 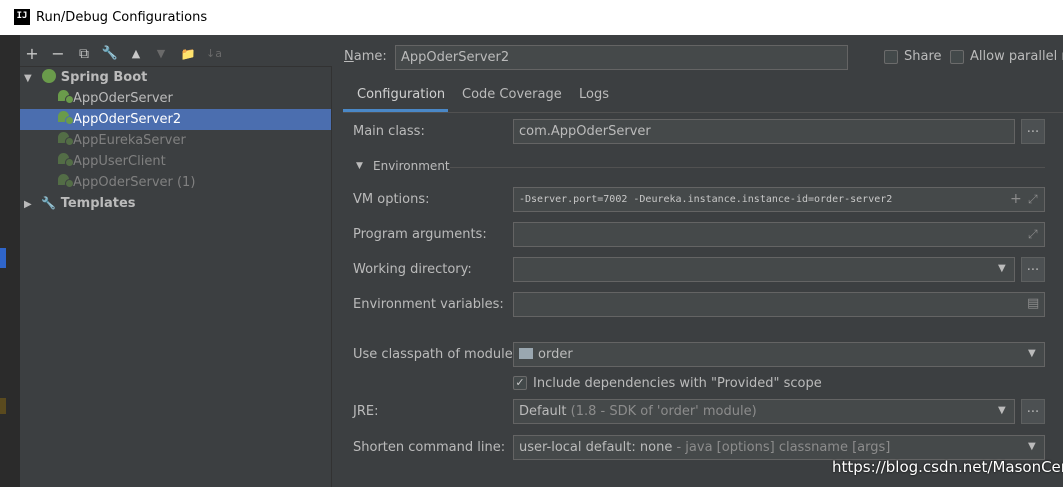 What do you see at coordinates (3, 258) in the screenshot?
I see `editor-edge-marker` at bounding box center [3, 258].